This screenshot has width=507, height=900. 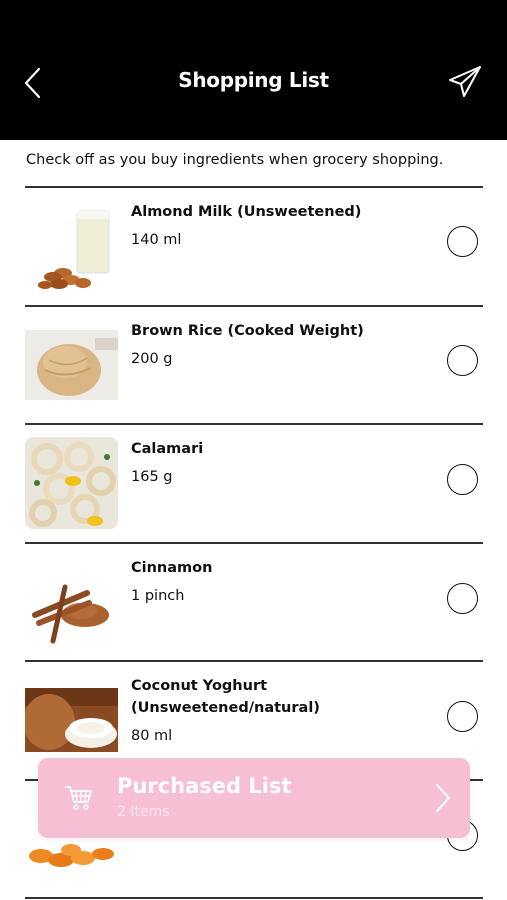 I want to click on item-quantity: 140 ml, so click(x=156, y=240).